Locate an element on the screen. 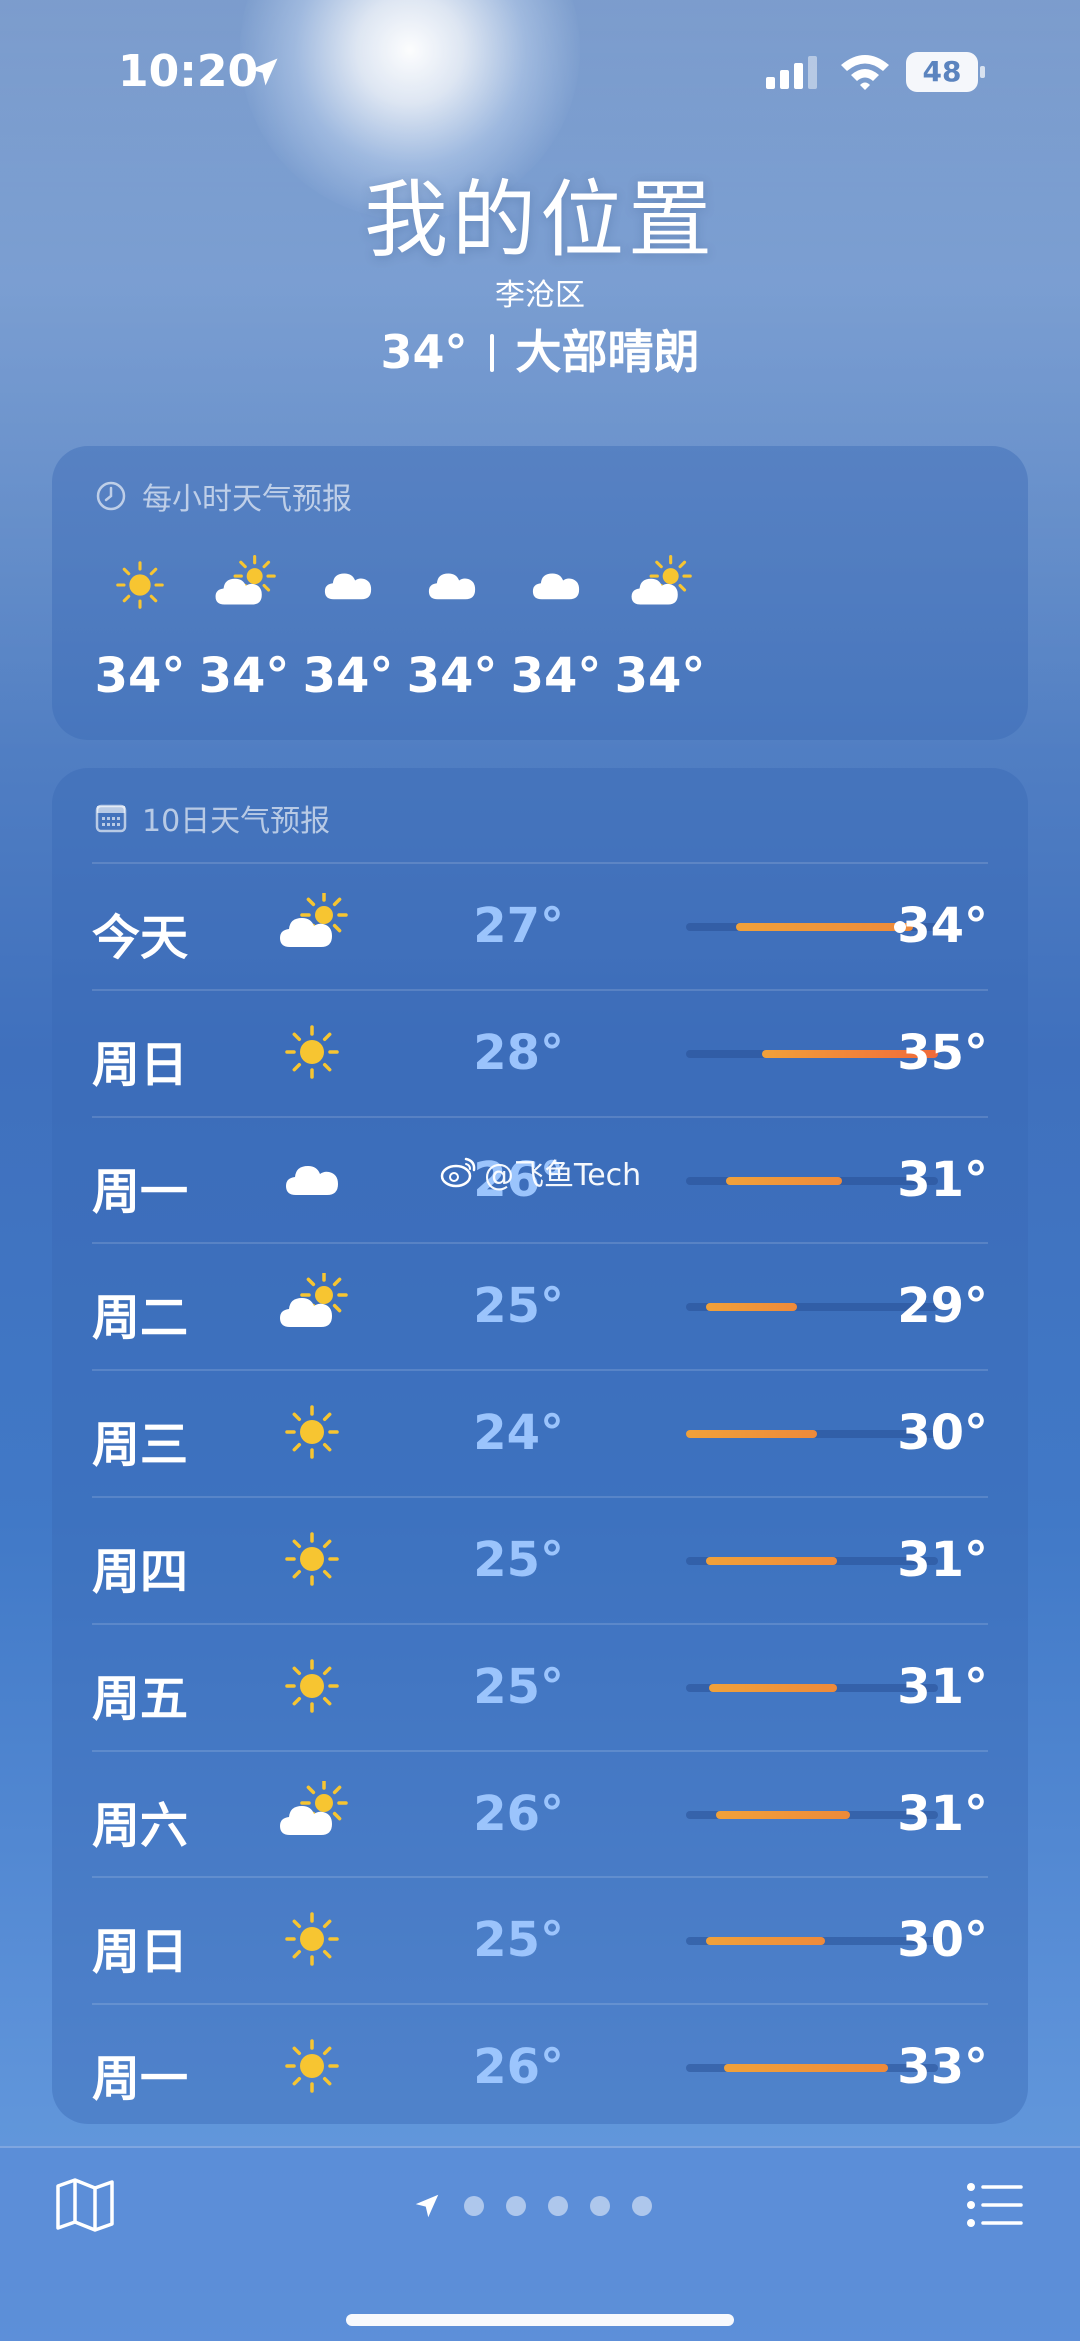 The image size is (1080, 2341). weibo-icon is located at coordinates (458, 1172).